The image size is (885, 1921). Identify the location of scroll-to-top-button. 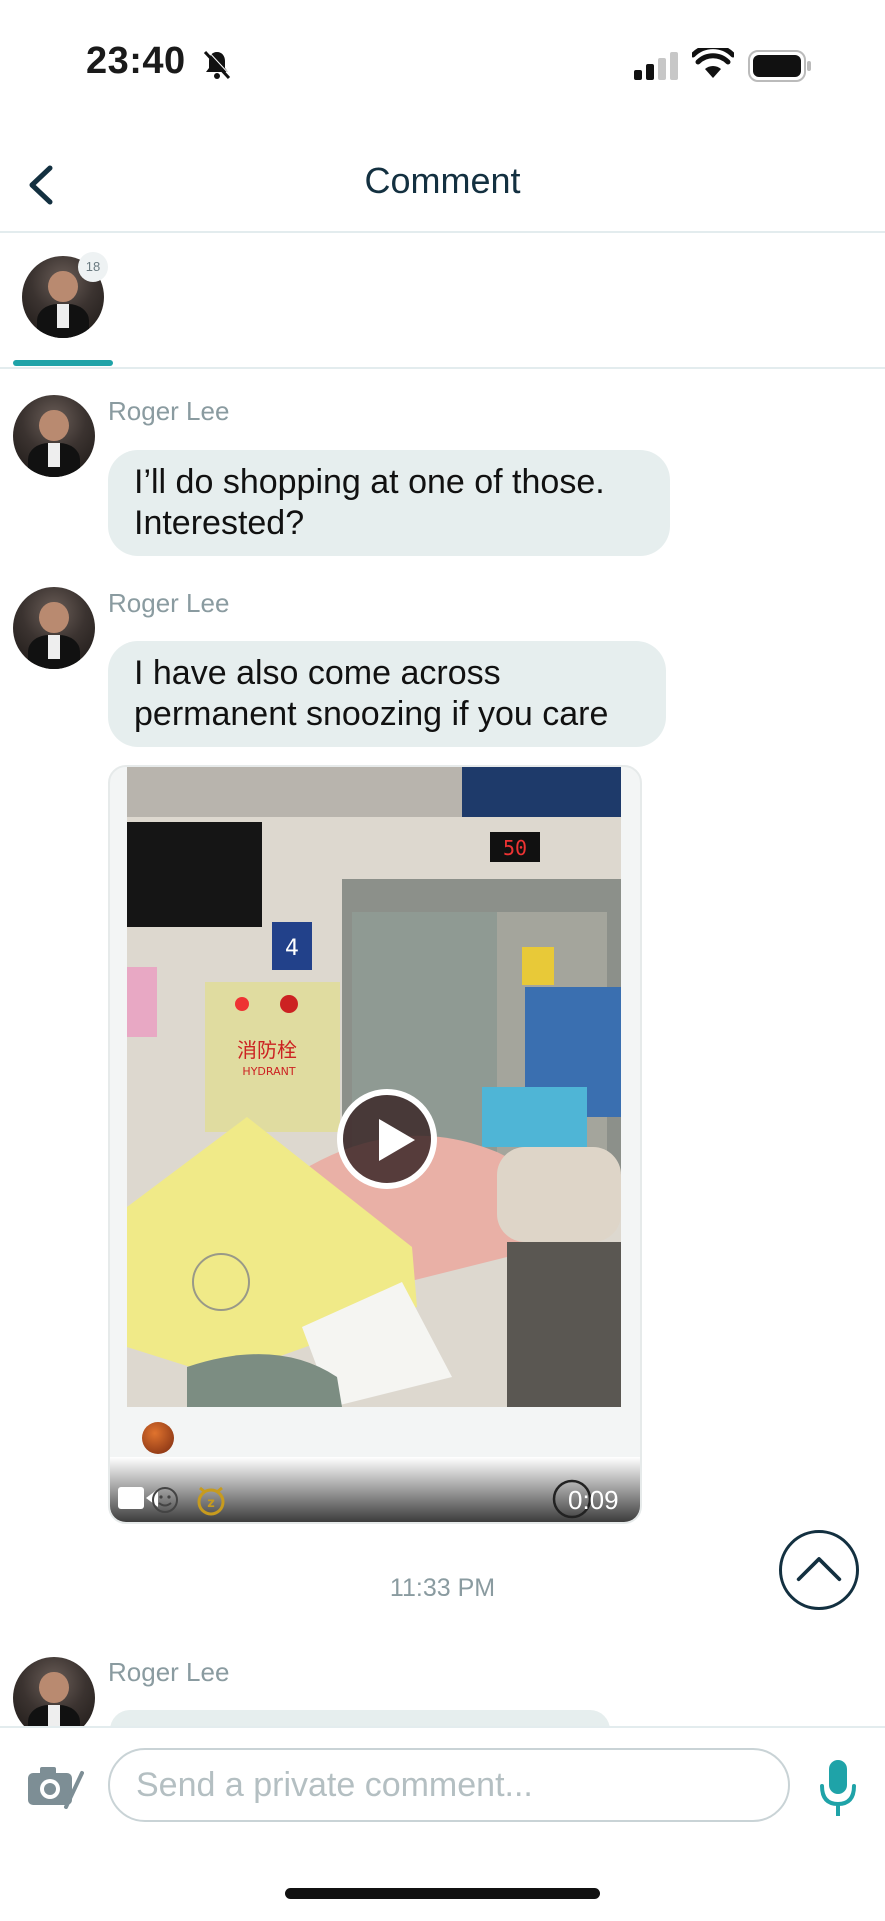
(819, 1570).